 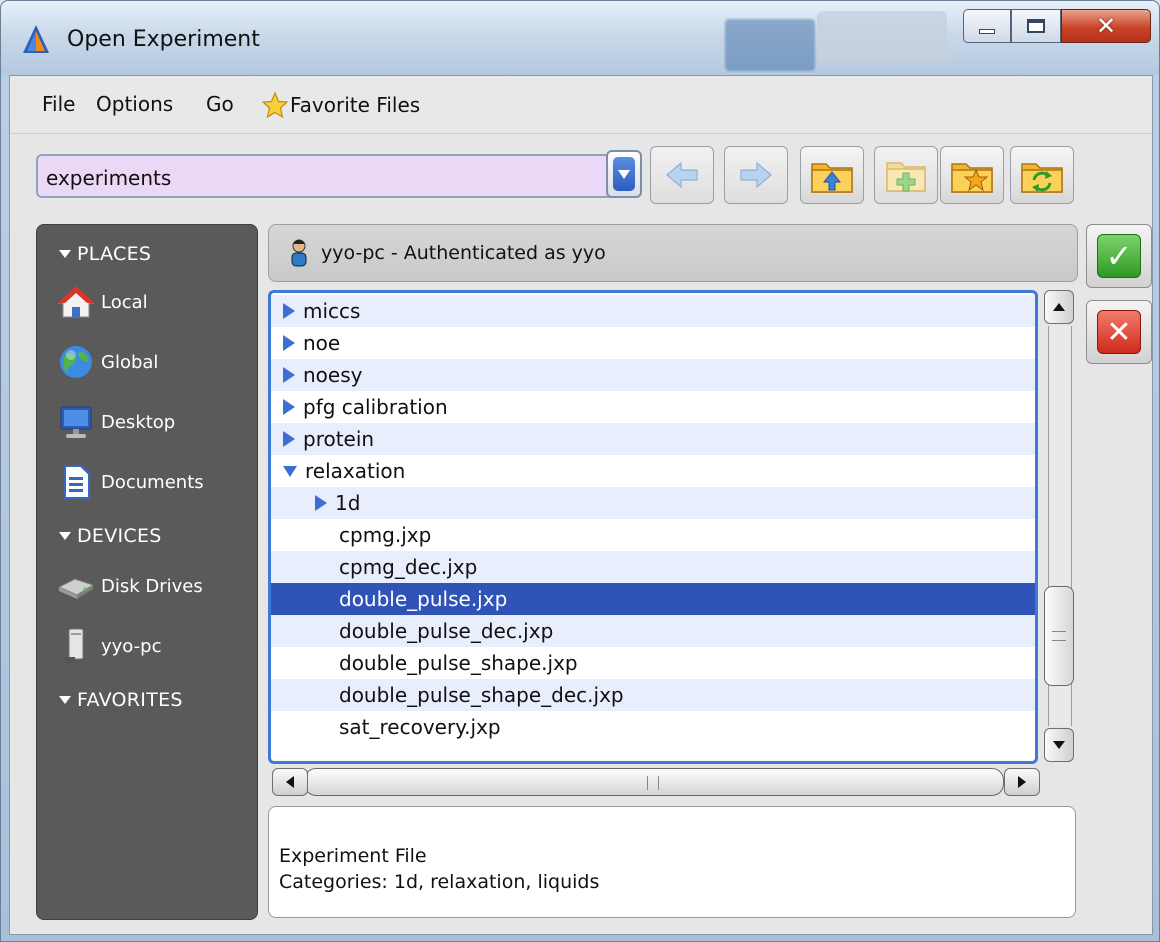 What do you see at coordinates (653, 599) in the screenshot?
I see `file-row: double_pulse.jxp` at bounding box center [653, 599].